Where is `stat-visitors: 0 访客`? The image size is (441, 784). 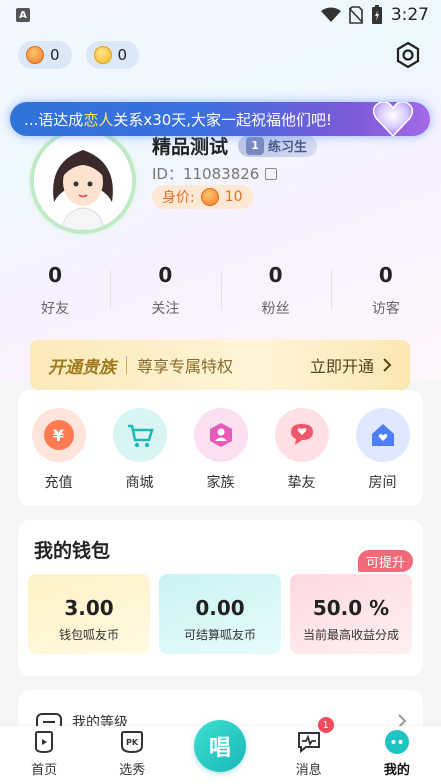
stat-visitors: 0 访客 is located at coordinates (385, 294).